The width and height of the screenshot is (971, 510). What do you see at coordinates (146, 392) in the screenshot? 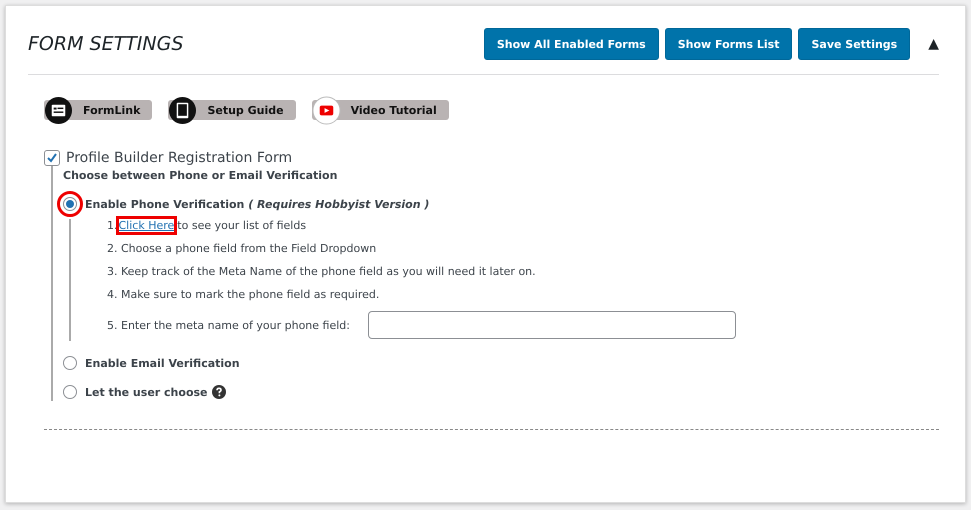
I see `option-label: Let the user choose` at bounding box center [146, 392].